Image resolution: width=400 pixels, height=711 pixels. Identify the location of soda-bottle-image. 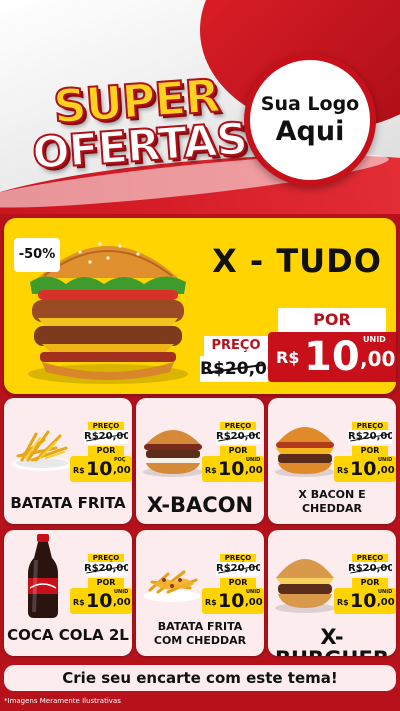
(43, 576).